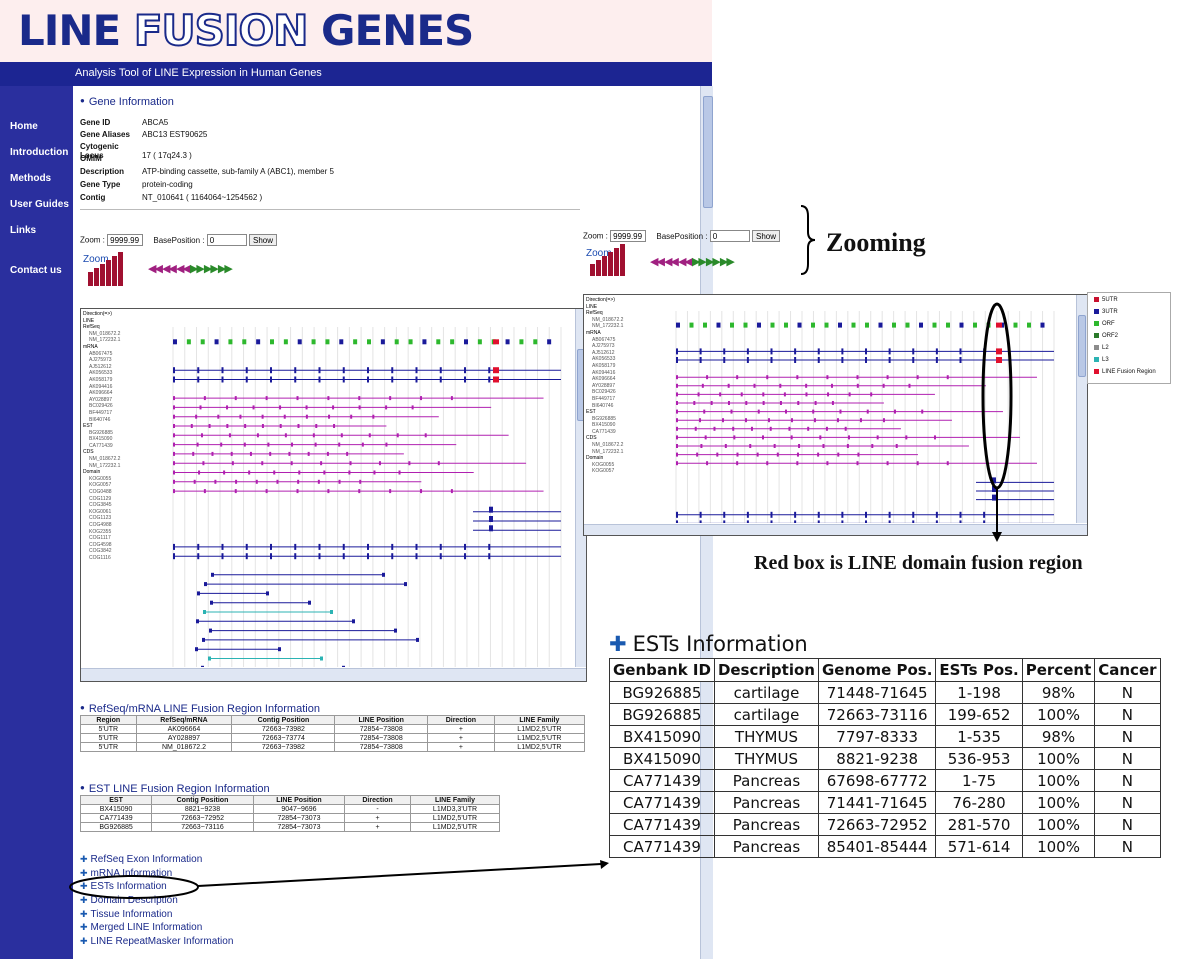 The width and height of the screenshot is (1200, 959). I want to click on ests-cell: 199-652, so click(979, 714).